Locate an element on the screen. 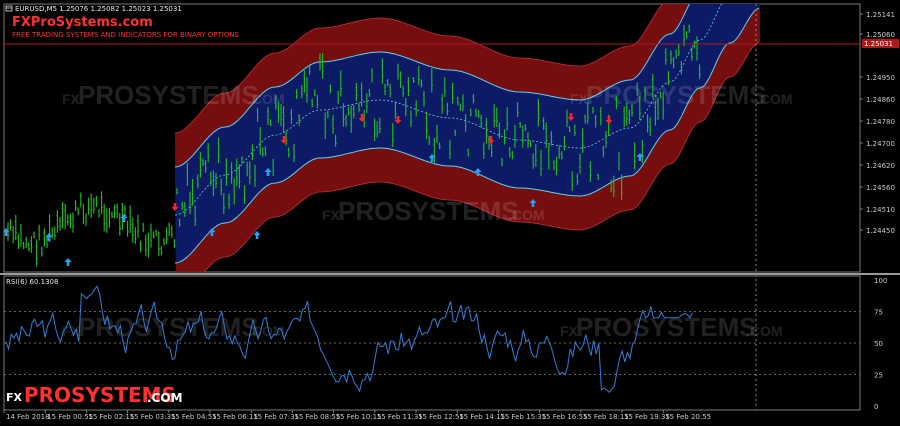  rsi-axis-label: 75 is located at coordinates (878, 313).